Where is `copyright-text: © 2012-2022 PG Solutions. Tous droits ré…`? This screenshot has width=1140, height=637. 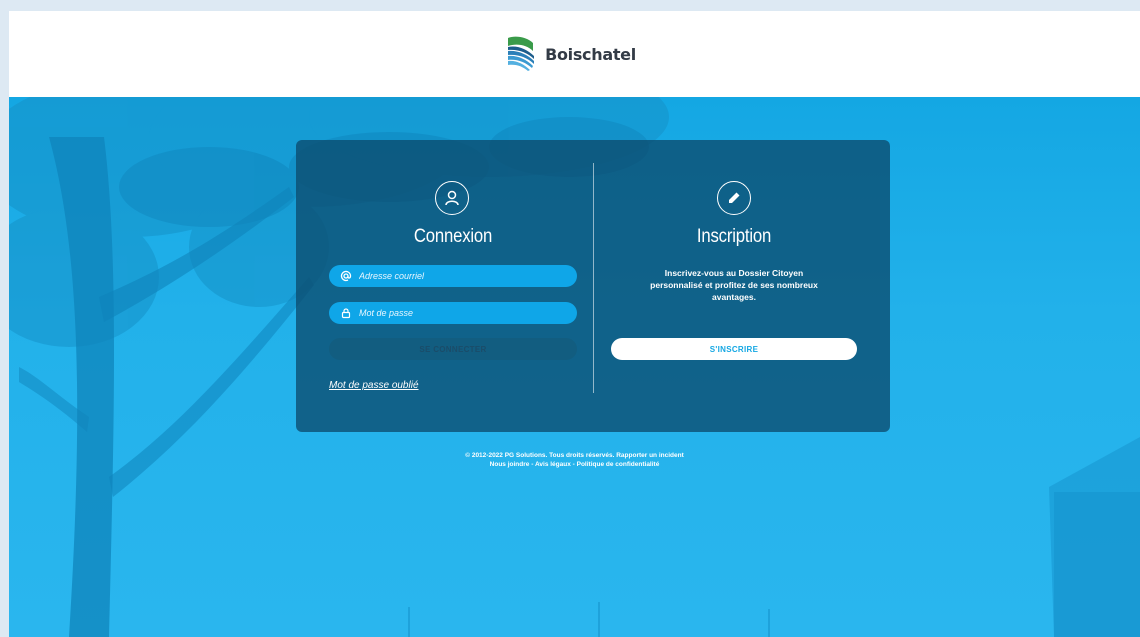
copyright-text: © 2012-2022 PG Solutions. Tous droits ré… is located at coordinates (540, 455).